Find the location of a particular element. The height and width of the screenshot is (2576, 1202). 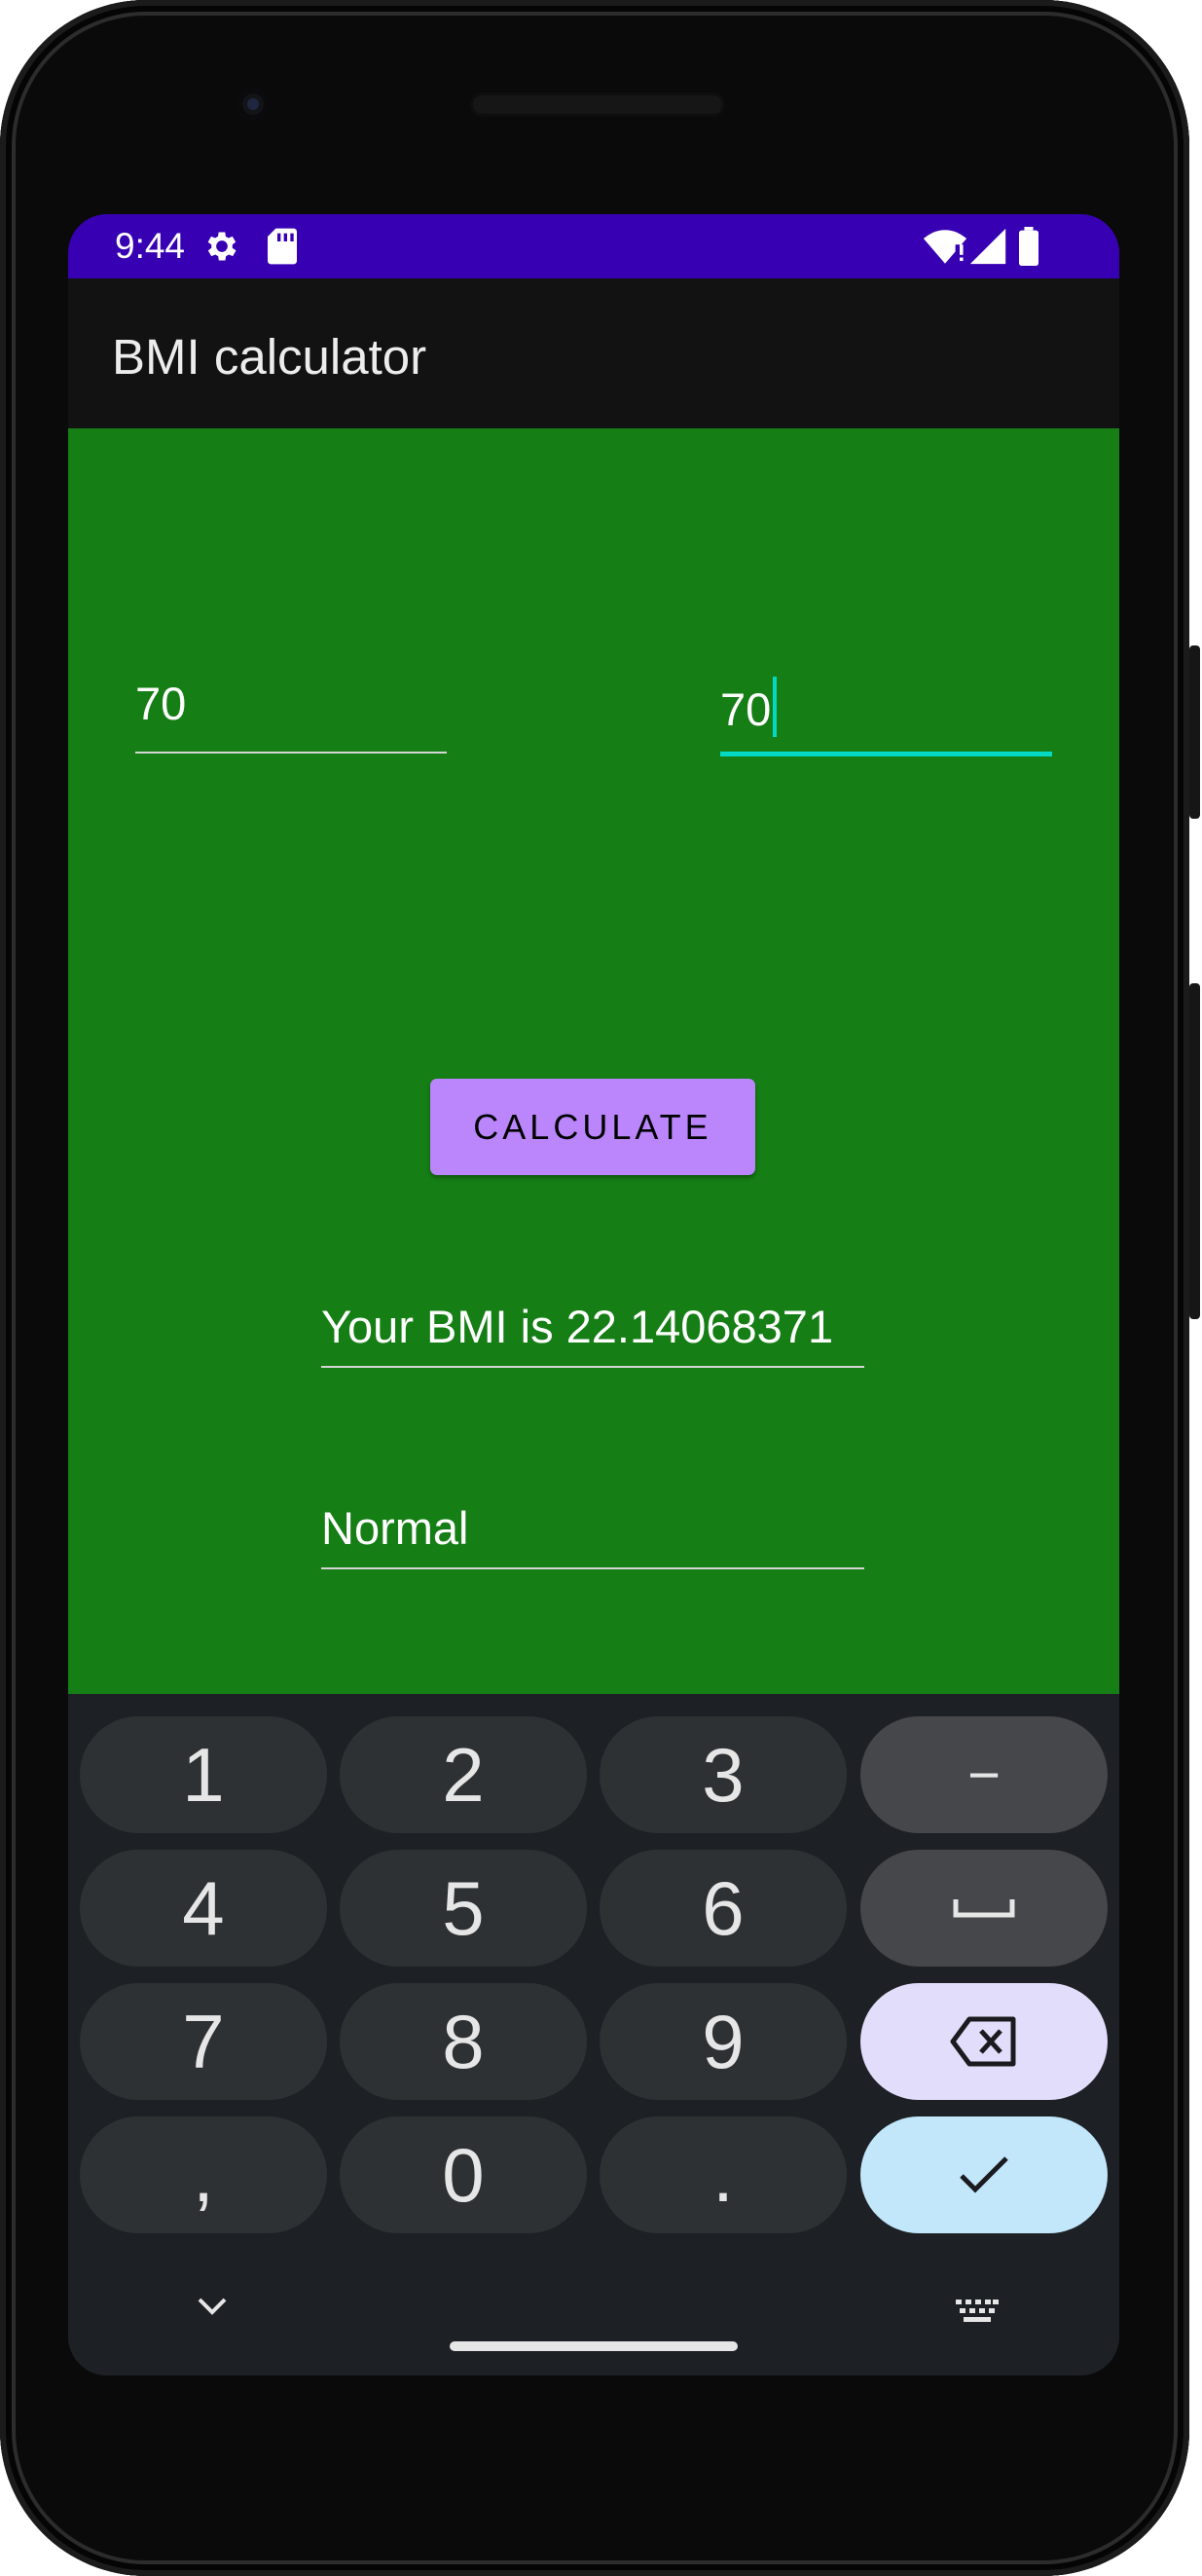

weight-input: 70 is located at coordinates (886, 716).